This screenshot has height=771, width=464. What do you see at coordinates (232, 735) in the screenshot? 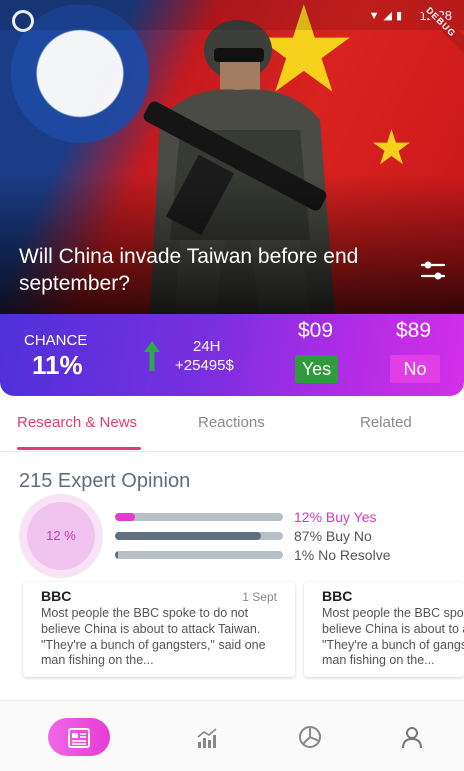
I see `bottom-navigation` at bounding box center [232, 735].